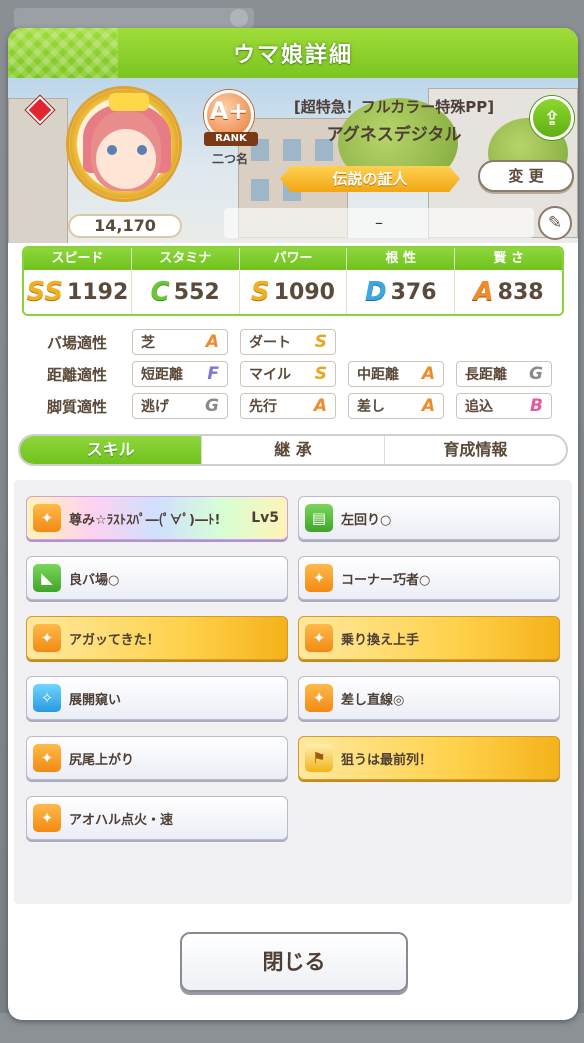 The image size is (584, 1043). I want to click on edit-comment-button: ✎, so click(555, 223).